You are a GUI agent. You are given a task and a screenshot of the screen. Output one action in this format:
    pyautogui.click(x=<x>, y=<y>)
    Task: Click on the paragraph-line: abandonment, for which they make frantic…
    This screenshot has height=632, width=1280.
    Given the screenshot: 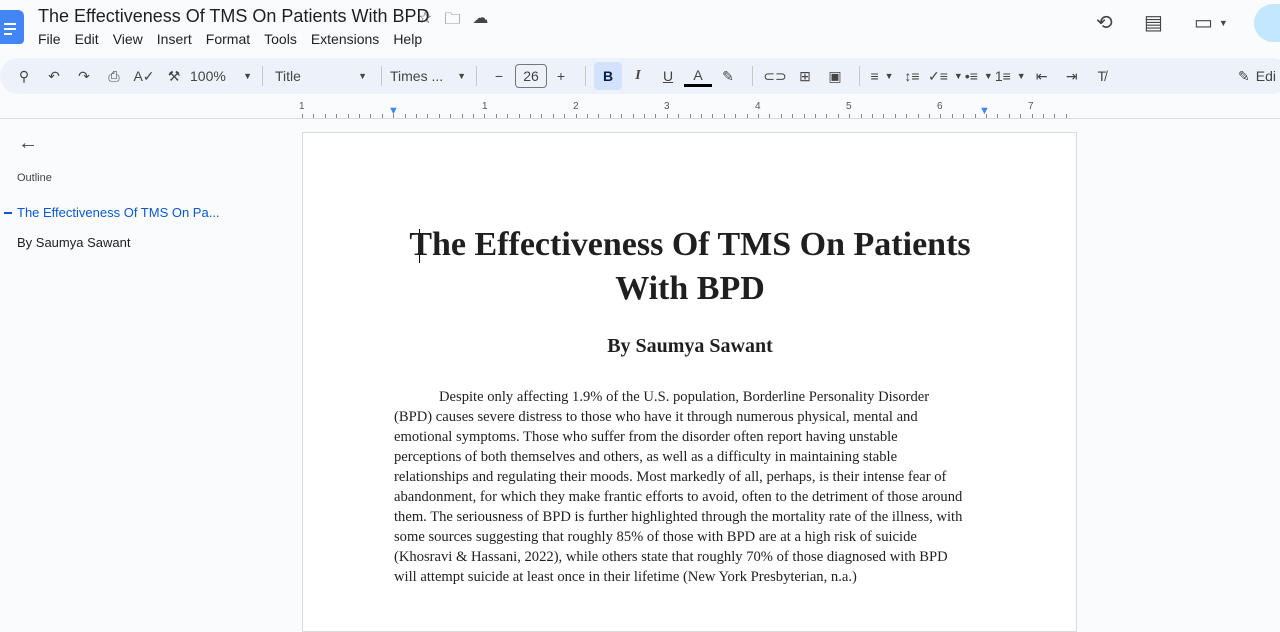 What is the action you would take?
    pyautogui.click(x=678, y=497)
    